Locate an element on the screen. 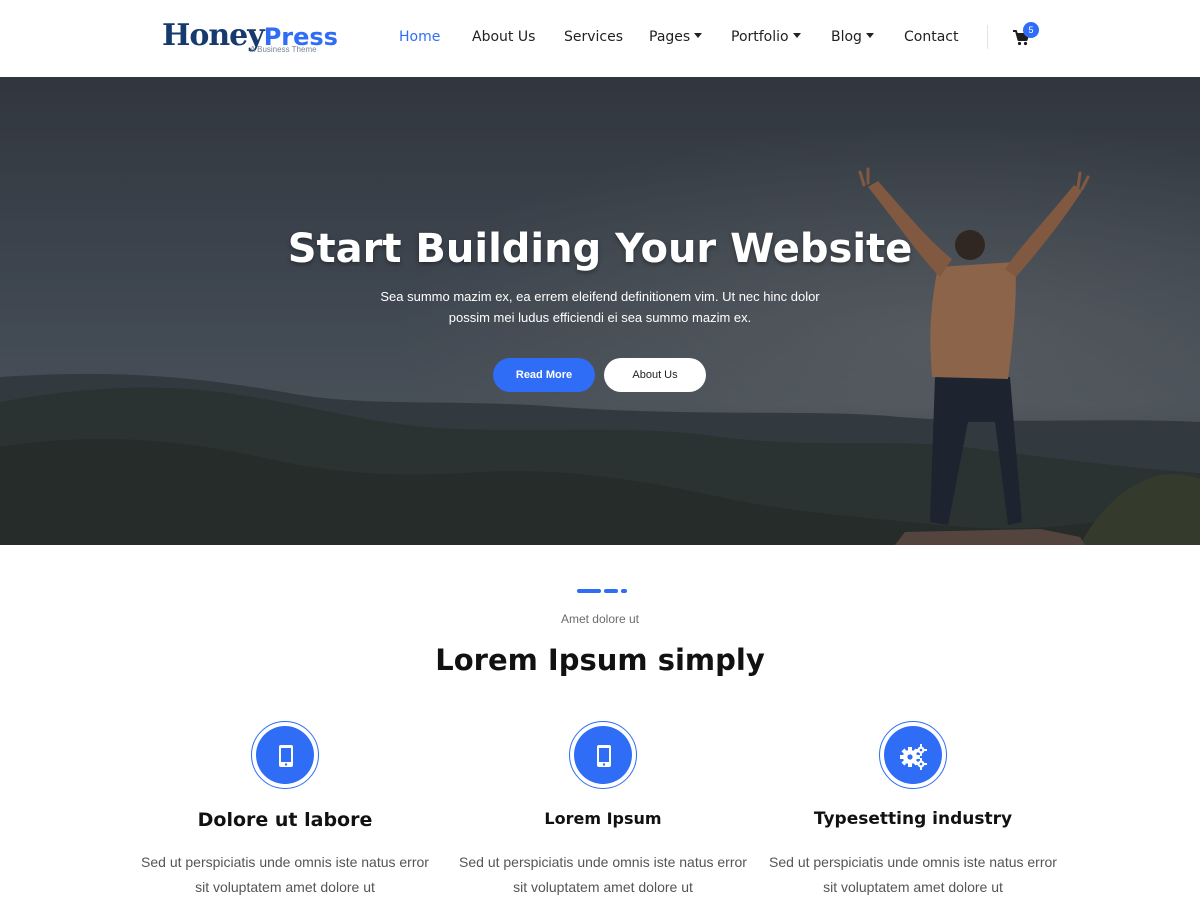 The height and width of the screenshot is (900, 1200). nav-item-label: Contact is located at coordinates (931, 37).